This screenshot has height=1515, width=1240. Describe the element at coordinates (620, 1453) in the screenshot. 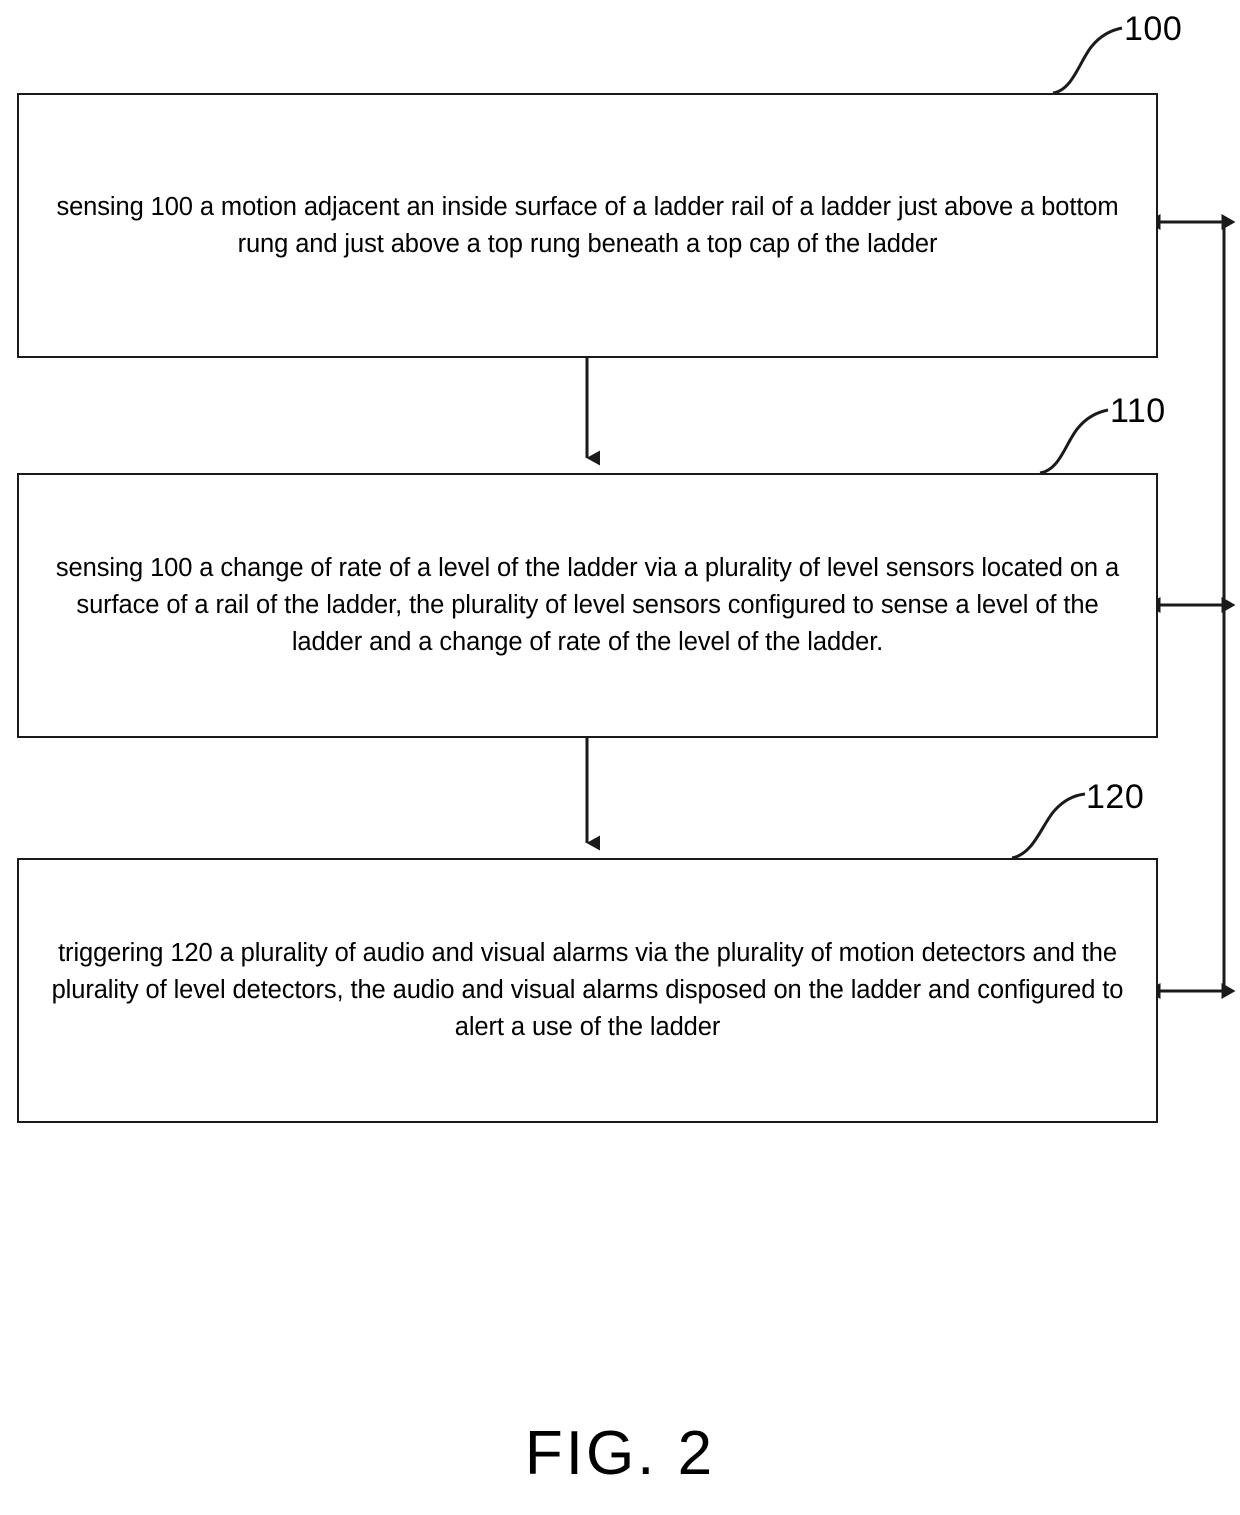

I see `figure-caption: FIG. 2` at that location.